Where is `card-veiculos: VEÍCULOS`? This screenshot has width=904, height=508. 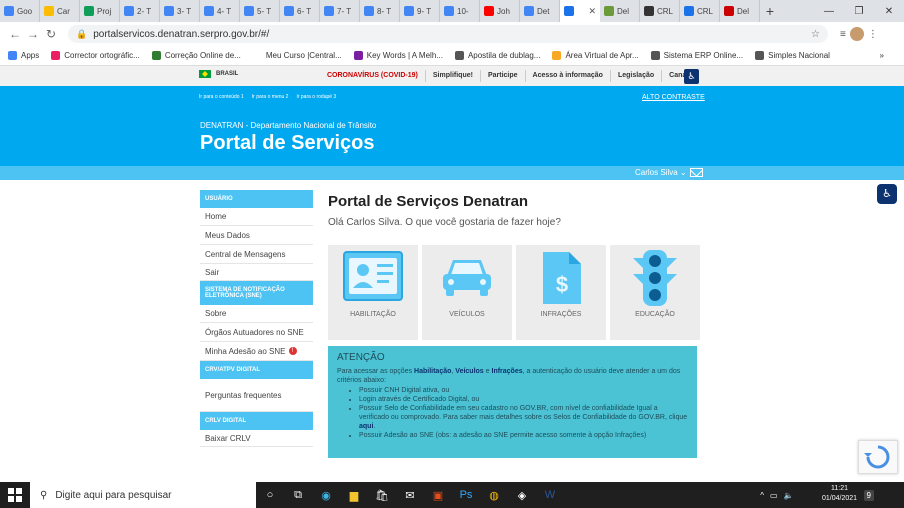
card-veiculos: VEÍCULOS is located at coordinates (467, 292).